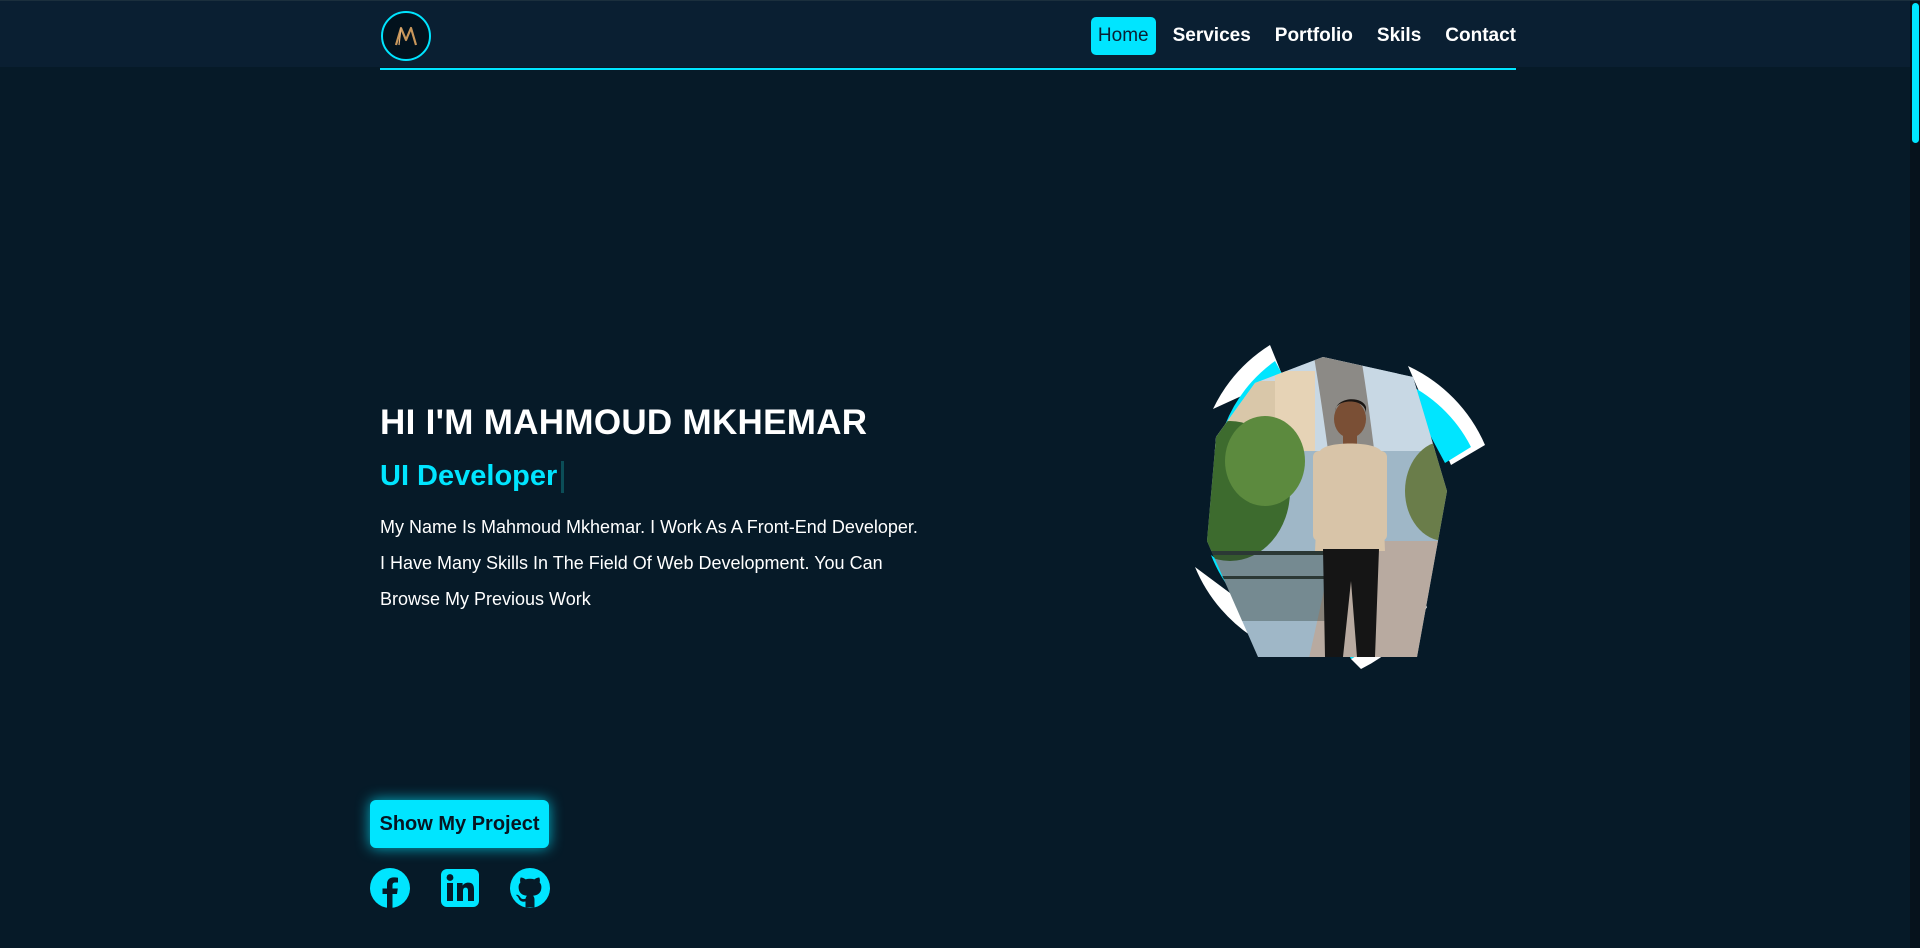  Describe the element at coordinates (1212, 36) in the screenshot. I see `nav-services: Services` at that location.